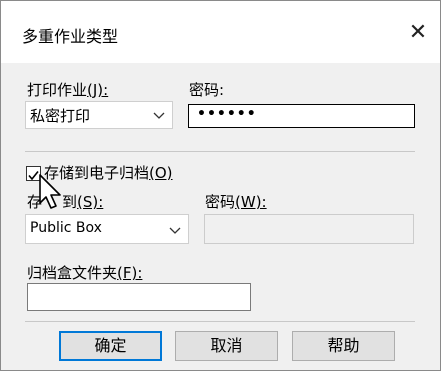  I want to click on folder-label: 归档盒文件夹(F):, so click(85, 273).